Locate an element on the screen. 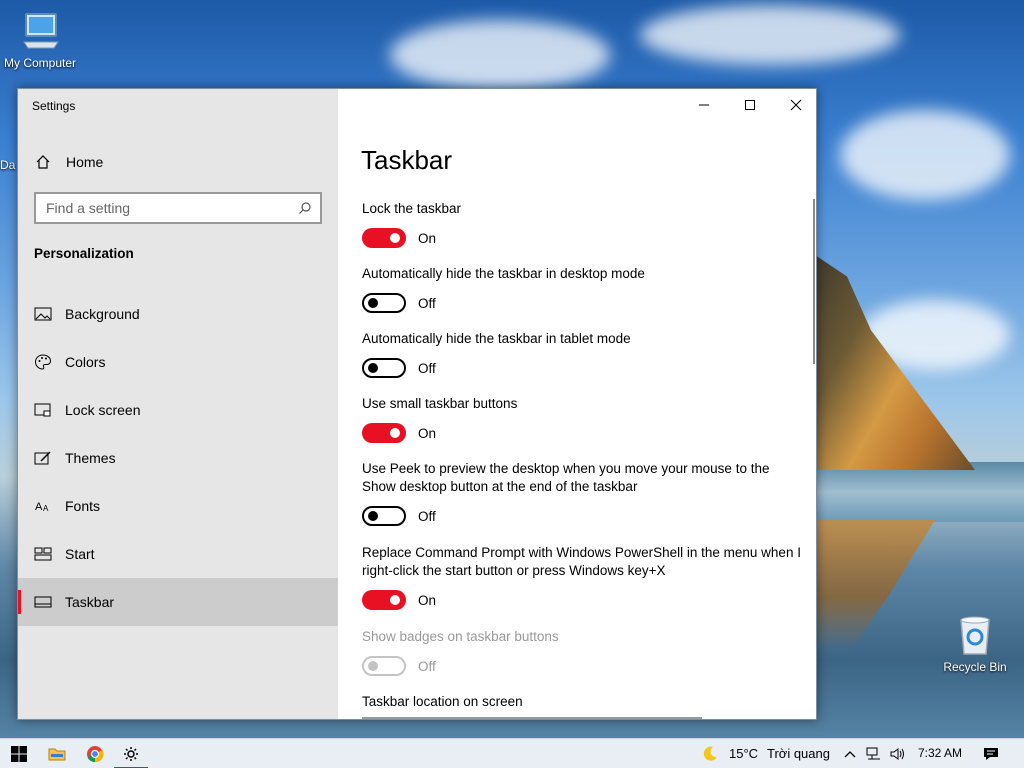  sidebar-item-label: Background is located at coordinates (102, 314).